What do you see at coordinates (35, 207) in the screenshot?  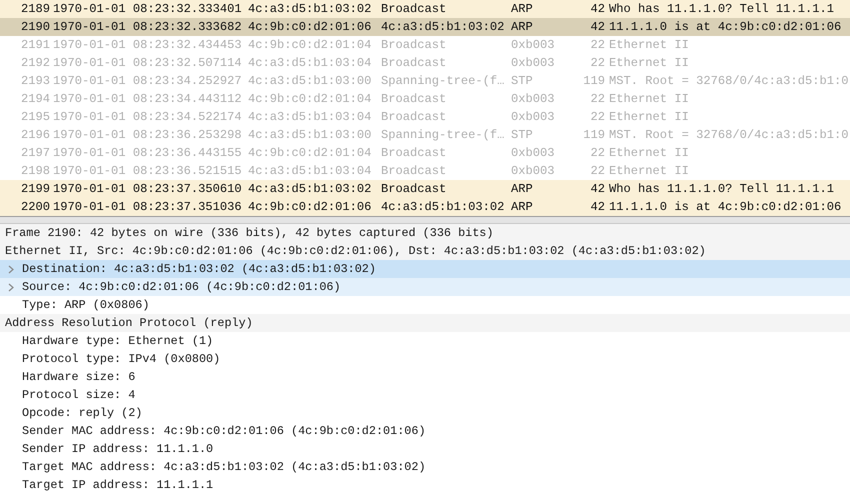 I see `packet-number: 2200` at bounding box center [35, 207].